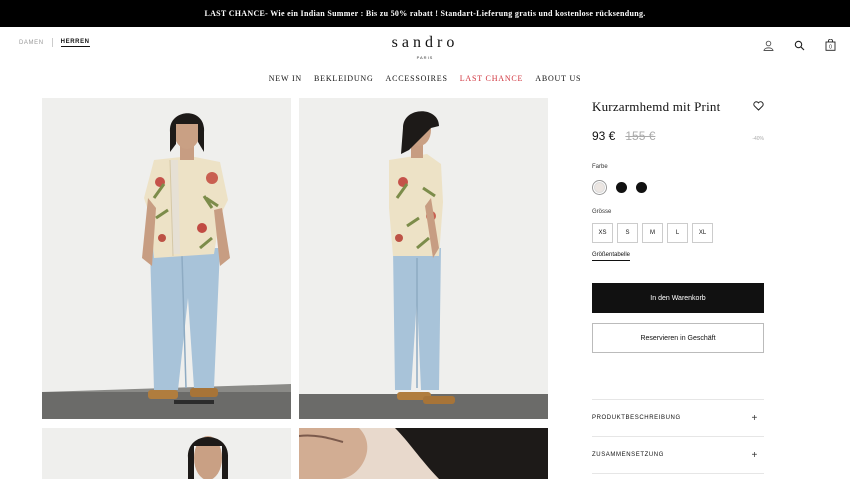  I want to click on size-s: S, so click(627, 233).